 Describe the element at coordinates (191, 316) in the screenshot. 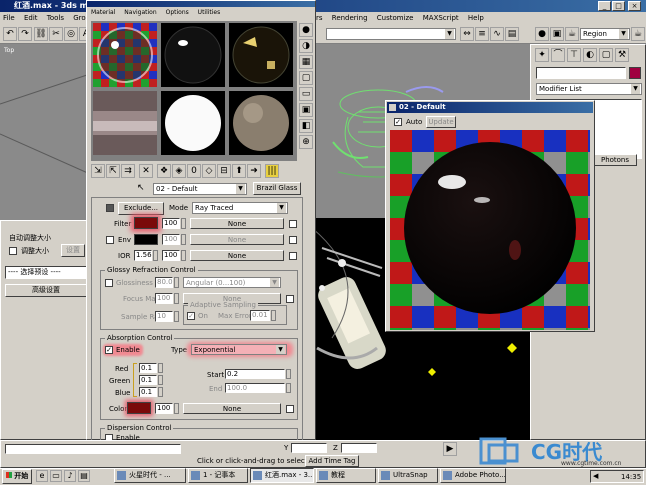

I see `adaptive-on-checkbox: ✓` at that location.